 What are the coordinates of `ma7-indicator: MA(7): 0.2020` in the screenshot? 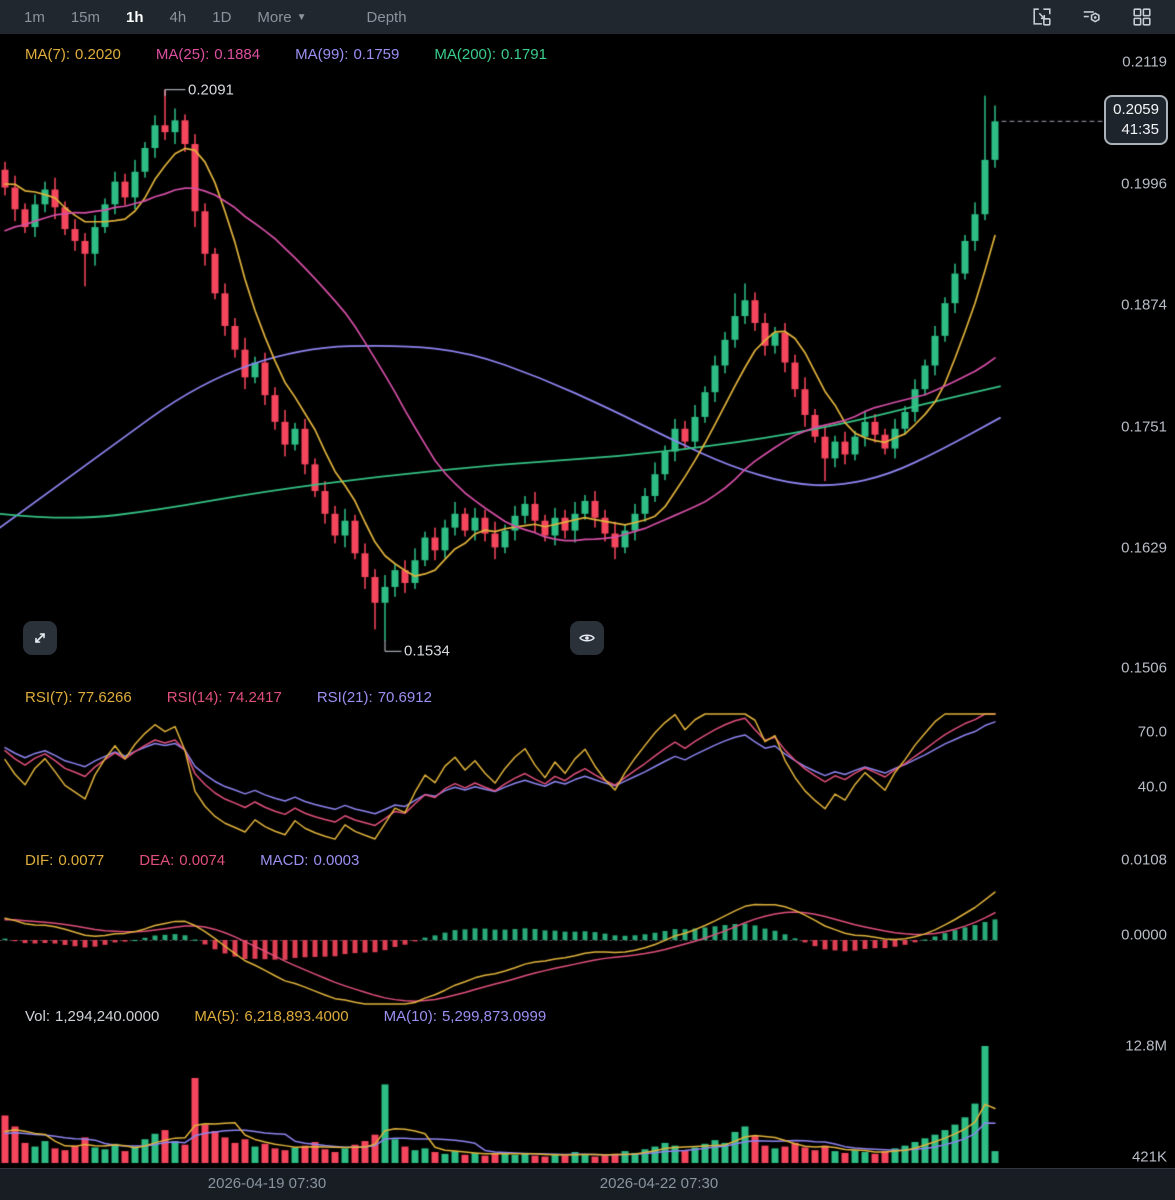 It's located at (73, 54).